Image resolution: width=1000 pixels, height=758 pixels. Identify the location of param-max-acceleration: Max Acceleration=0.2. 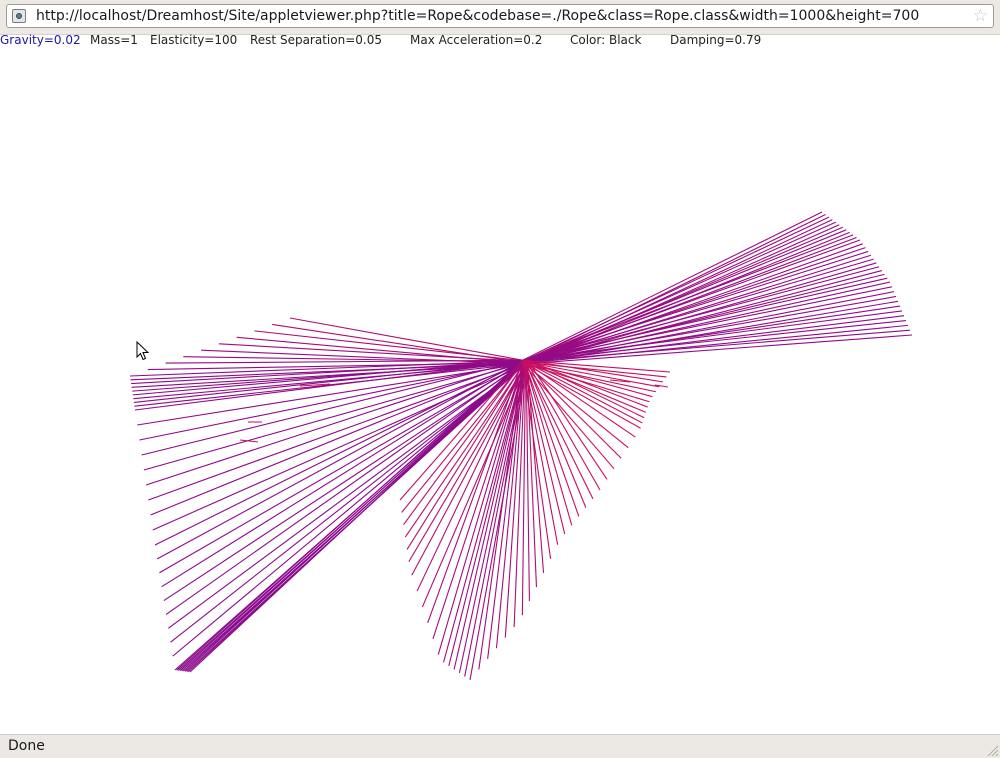
(476, 40).